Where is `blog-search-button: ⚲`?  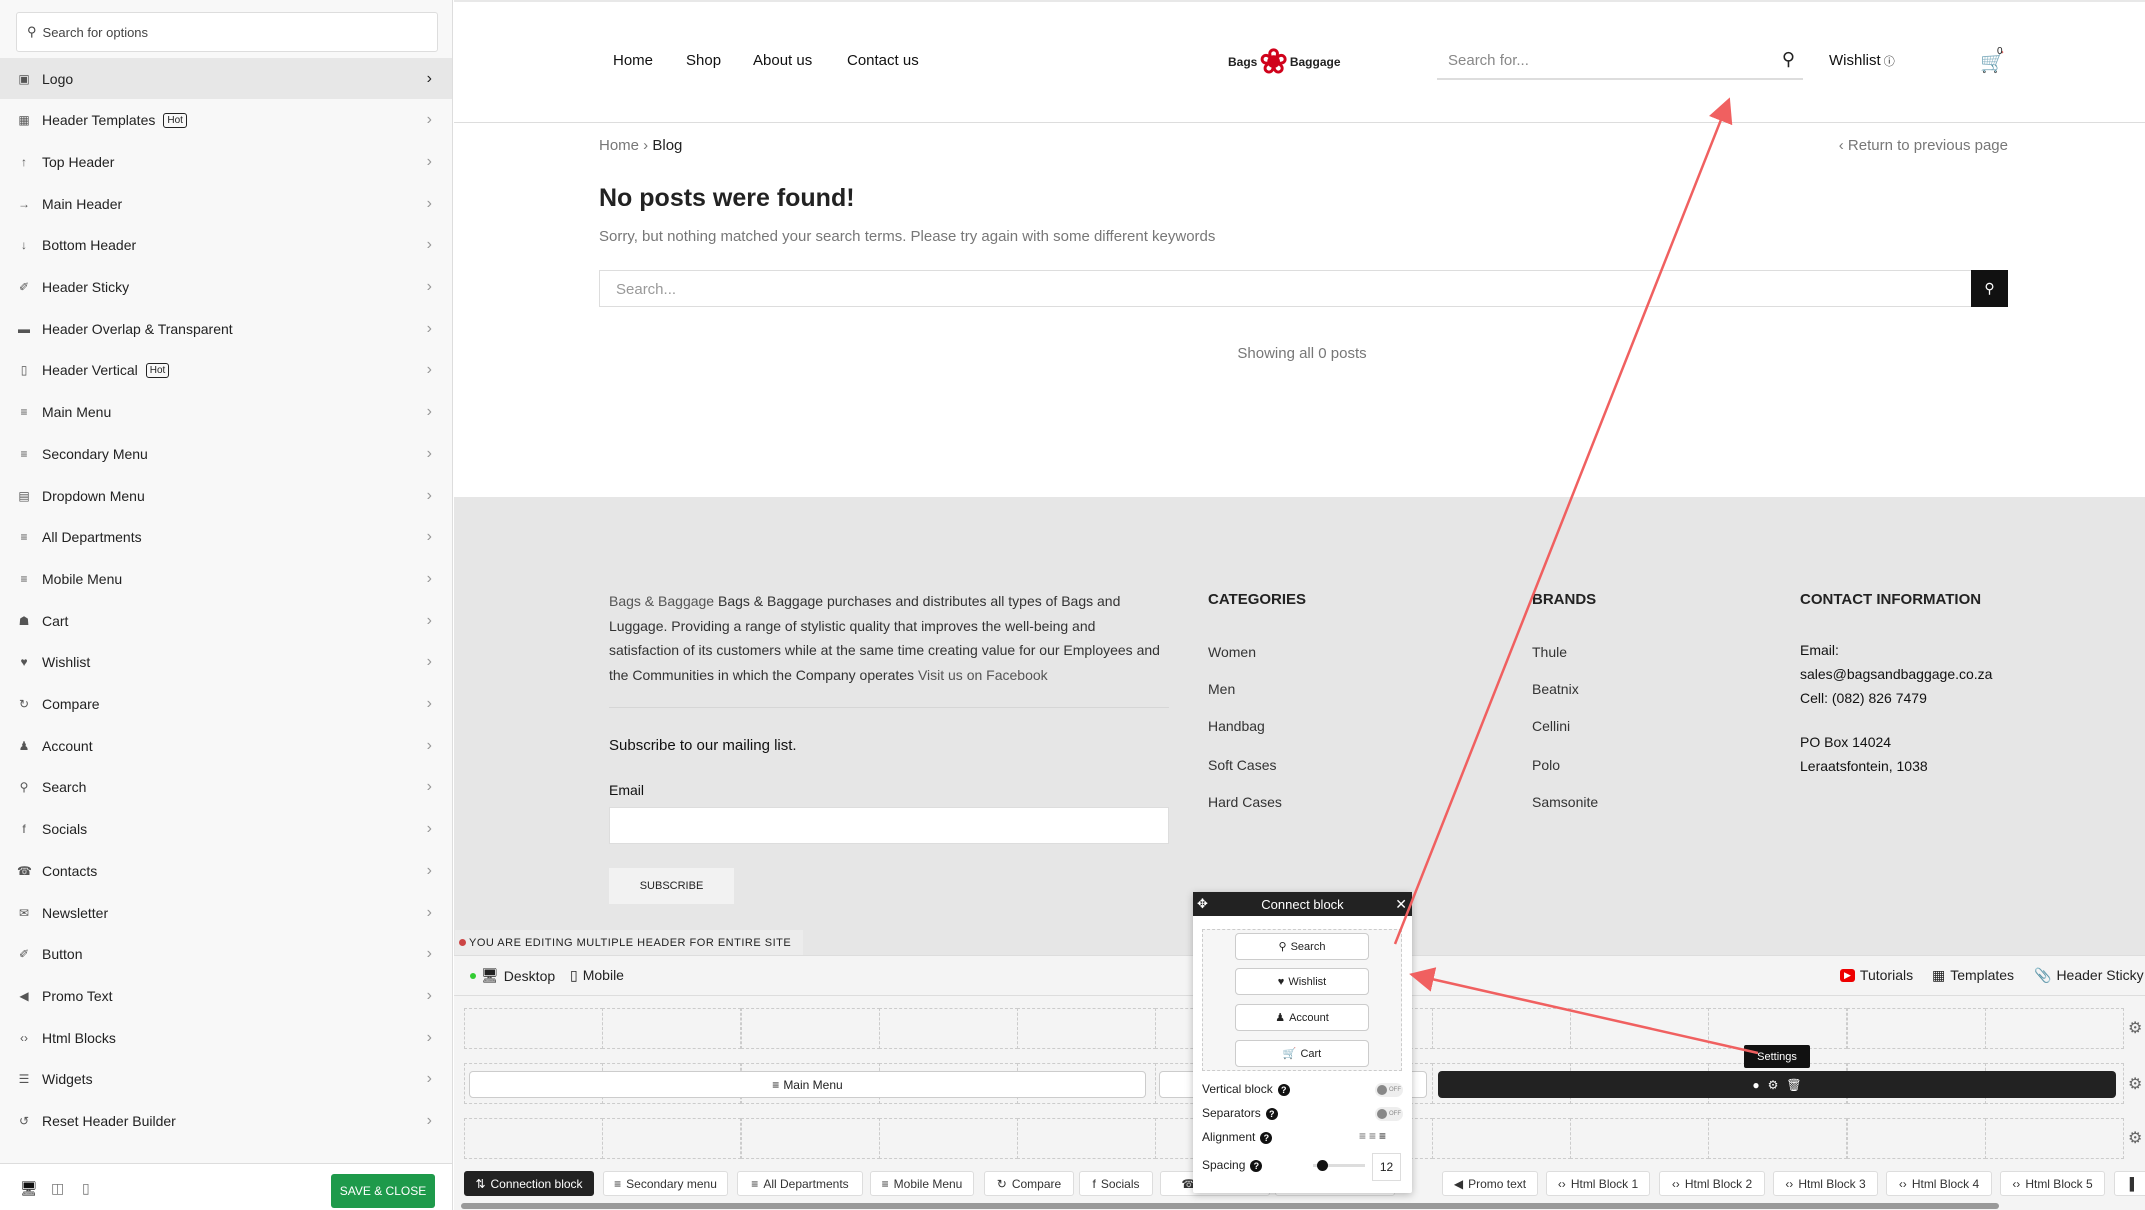
blog-search-button: ⚲ is located at coordinates (1989, 288).